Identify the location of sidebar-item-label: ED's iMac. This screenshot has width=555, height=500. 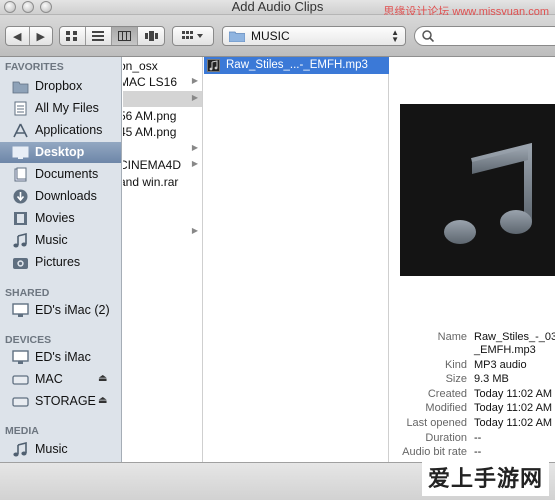
(63, 357).